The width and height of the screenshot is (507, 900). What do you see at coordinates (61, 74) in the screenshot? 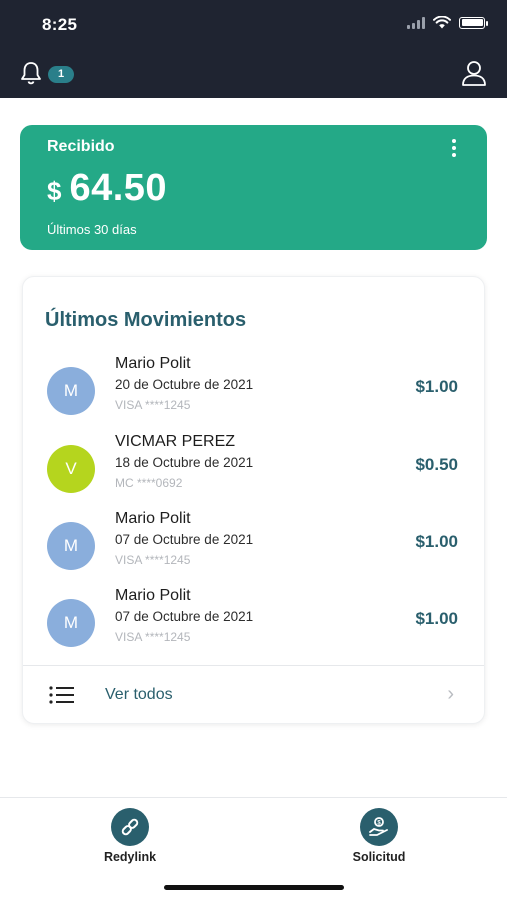
I see `notification-badge: 1` at bounding box center [61, 74].